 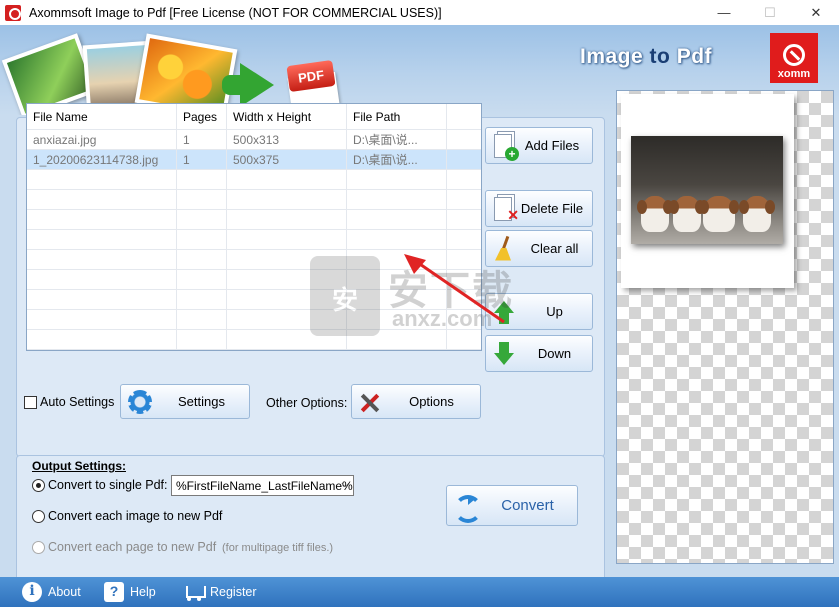 I want to click on logo-mark-icon, so click(x=794, y=55).